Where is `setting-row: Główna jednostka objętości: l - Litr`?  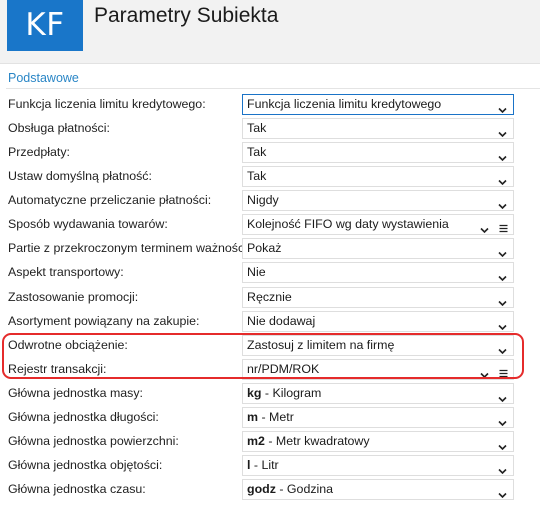 setting-row: Główna jednostka objętości: l - Litr is located at coordinates (270, 466).